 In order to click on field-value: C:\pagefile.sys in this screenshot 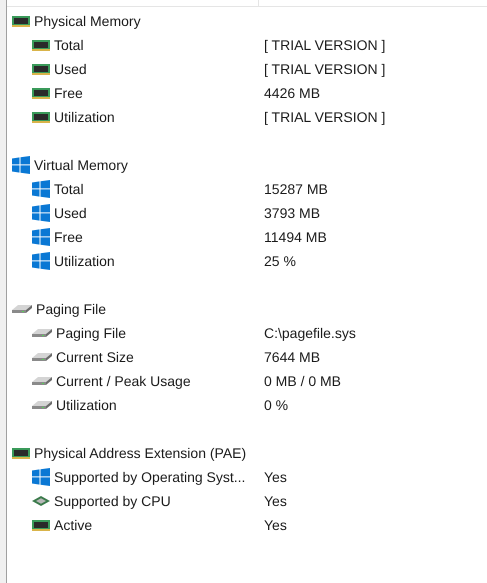, I will do `click(310, 333)`.